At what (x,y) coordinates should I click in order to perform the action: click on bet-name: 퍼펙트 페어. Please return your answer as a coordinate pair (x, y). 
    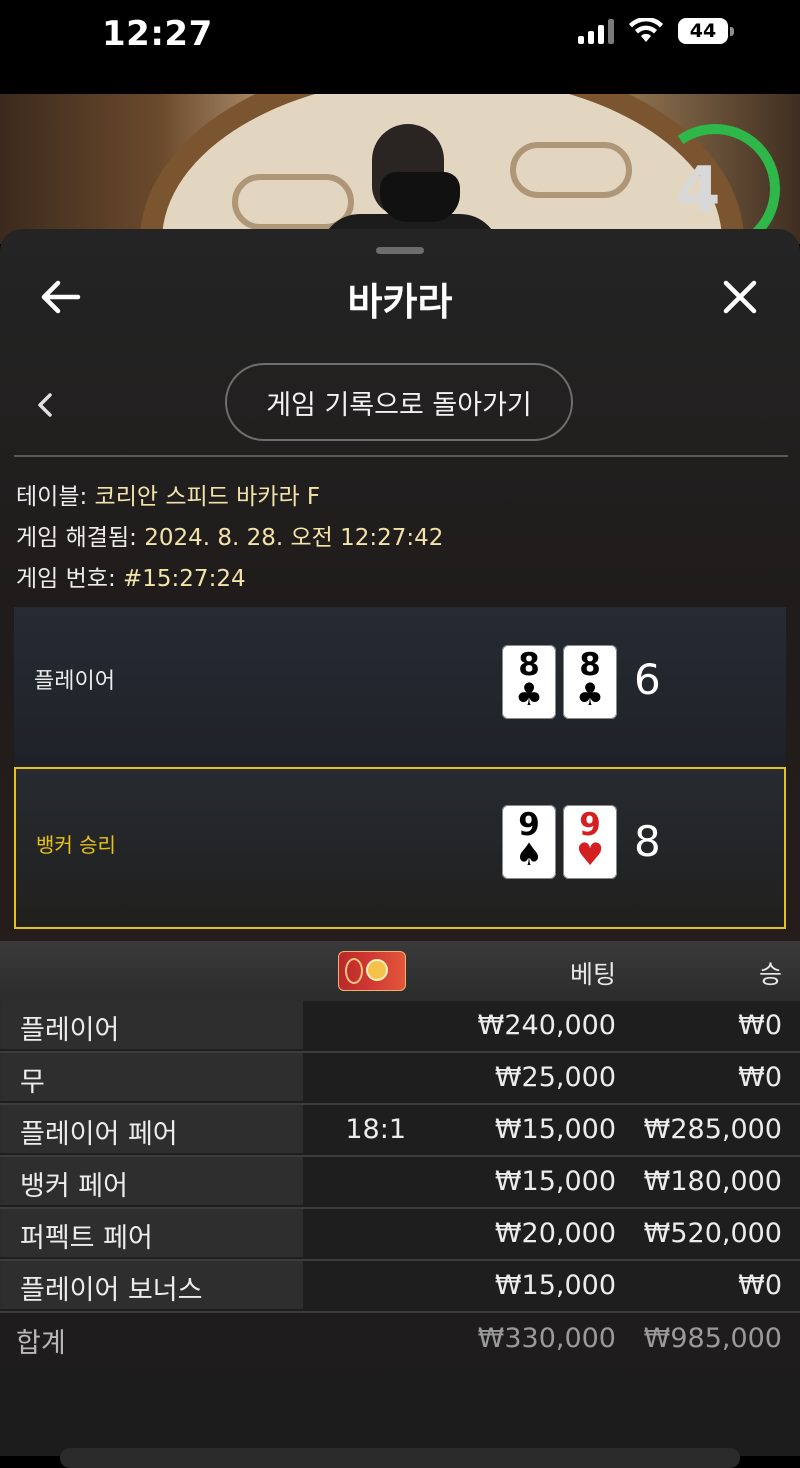
    Looking at the image, I should click on (86, 1238).